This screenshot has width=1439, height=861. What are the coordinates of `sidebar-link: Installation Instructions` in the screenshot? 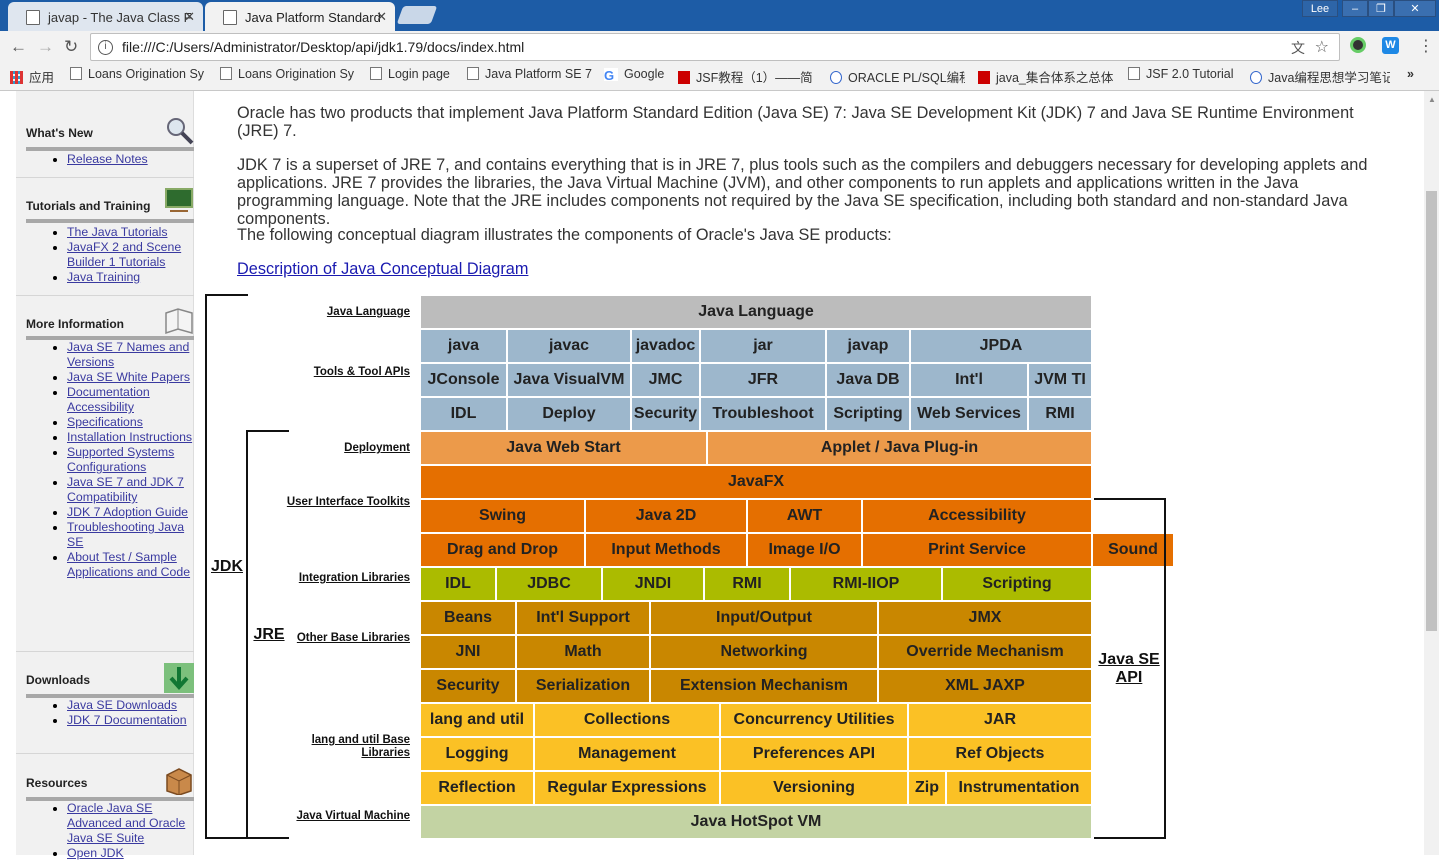 It's located at (129, 437).